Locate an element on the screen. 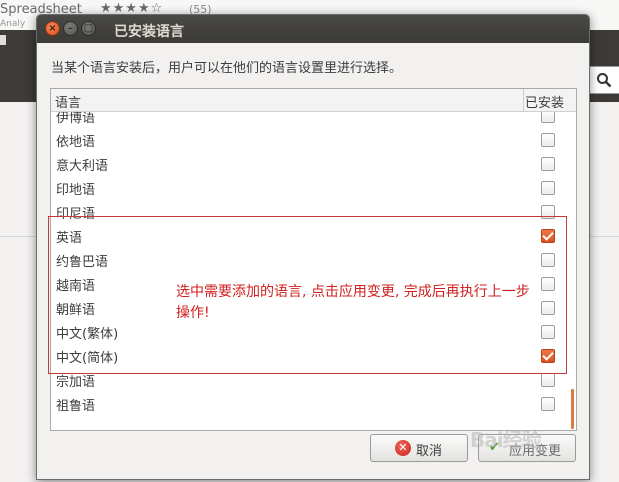 The height and width of the screenshot is (482, 619). cancel-button: ✕ 取消 is located at coordinates (419, 448).